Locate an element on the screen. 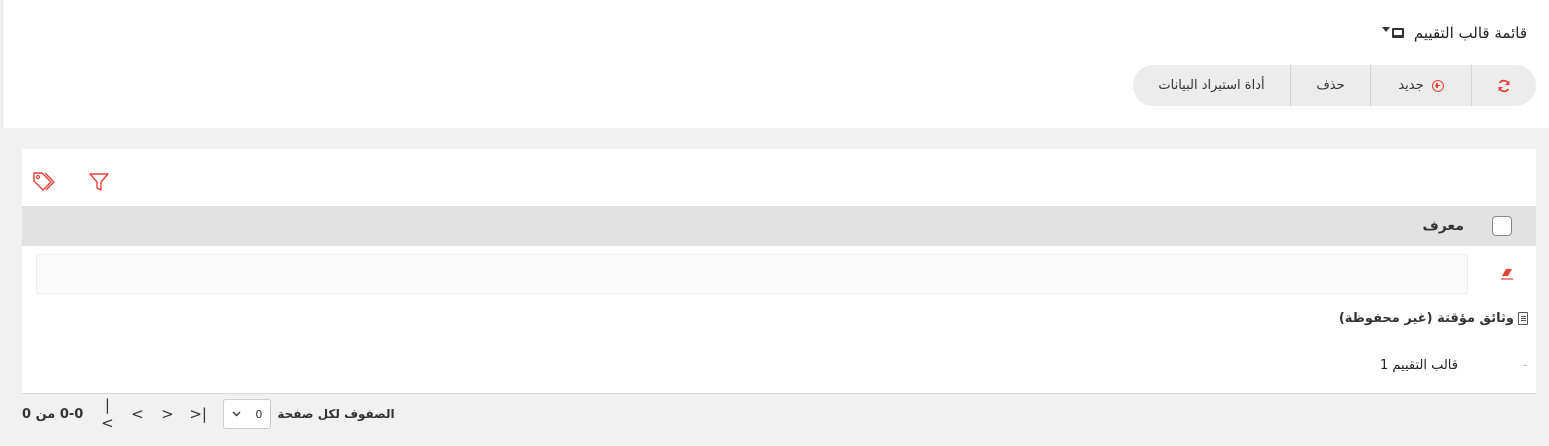 Image resolution: width=1549 pixels, height=446 pixels. table-row: - قالب التقييم 1 is located at coordinates (779, 366).